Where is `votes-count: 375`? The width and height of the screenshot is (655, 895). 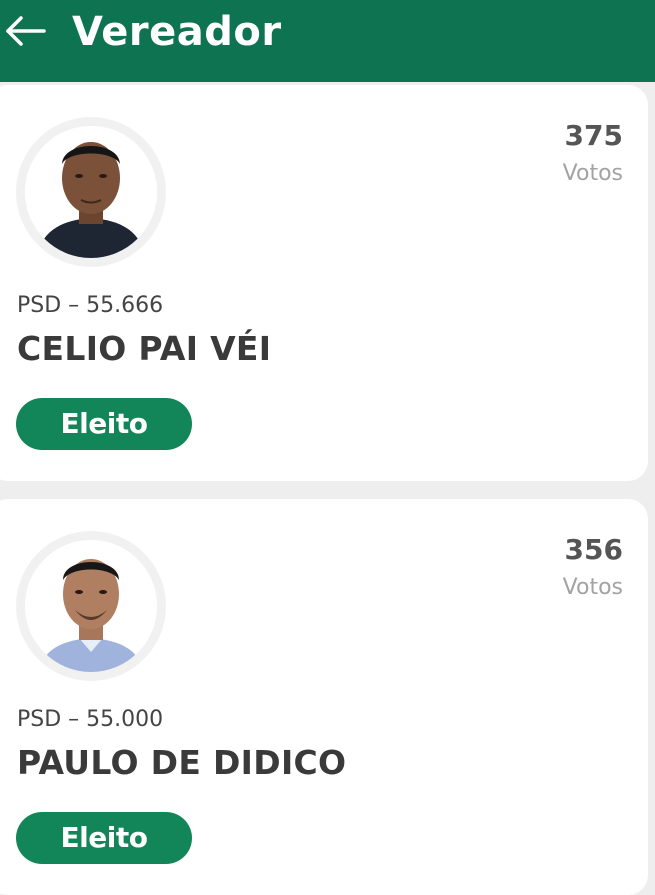 votes-count: 375 is located at coordinates (593, 135).